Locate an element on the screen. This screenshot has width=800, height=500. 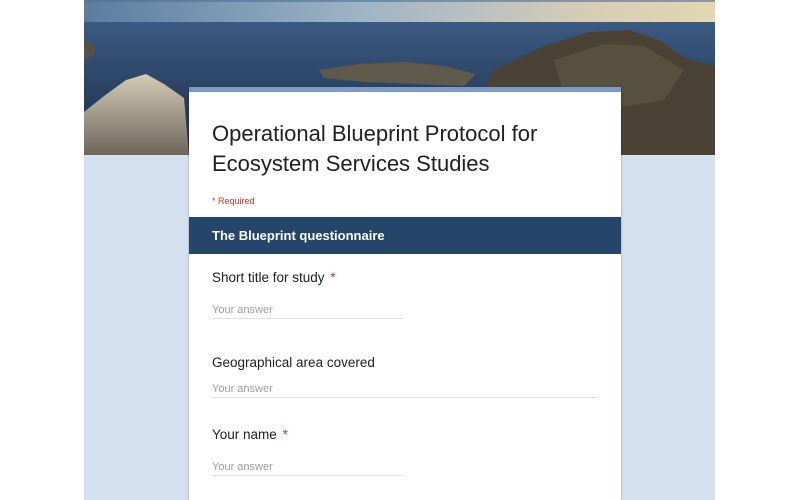
question-short-title: Short title for study * is located at coordinates (307, 294).